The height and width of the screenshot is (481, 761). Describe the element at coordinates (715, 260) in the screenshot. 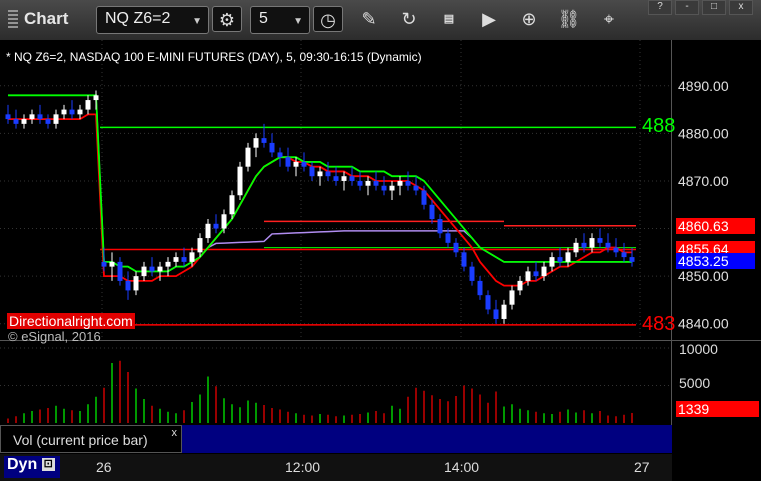

I see `price-badge-last: 4853.25` at that location.